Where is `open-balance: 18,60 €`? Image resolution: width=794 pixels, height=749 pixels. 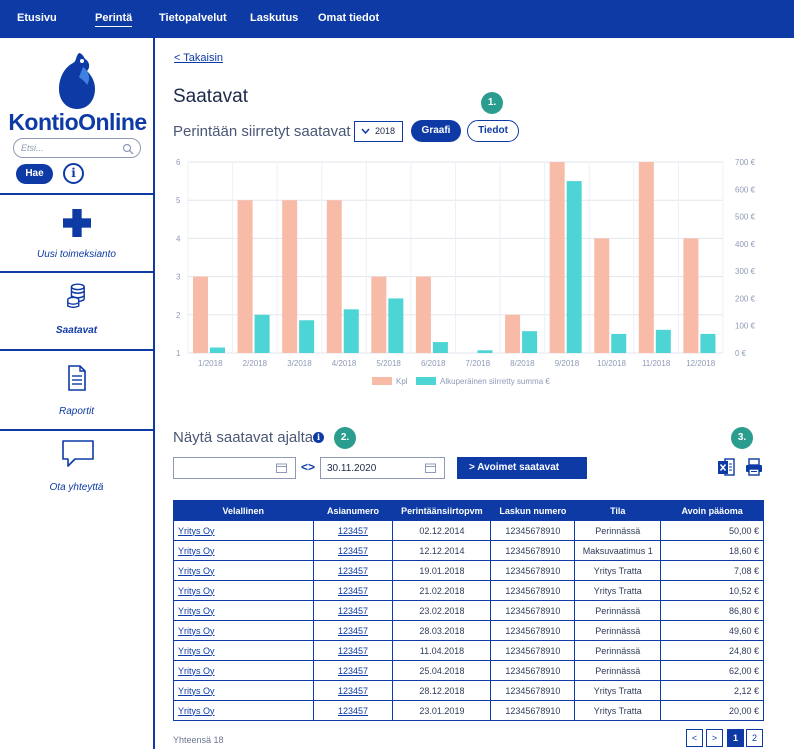 open-balance: 18,60 € is located at coordinates (712, 550).